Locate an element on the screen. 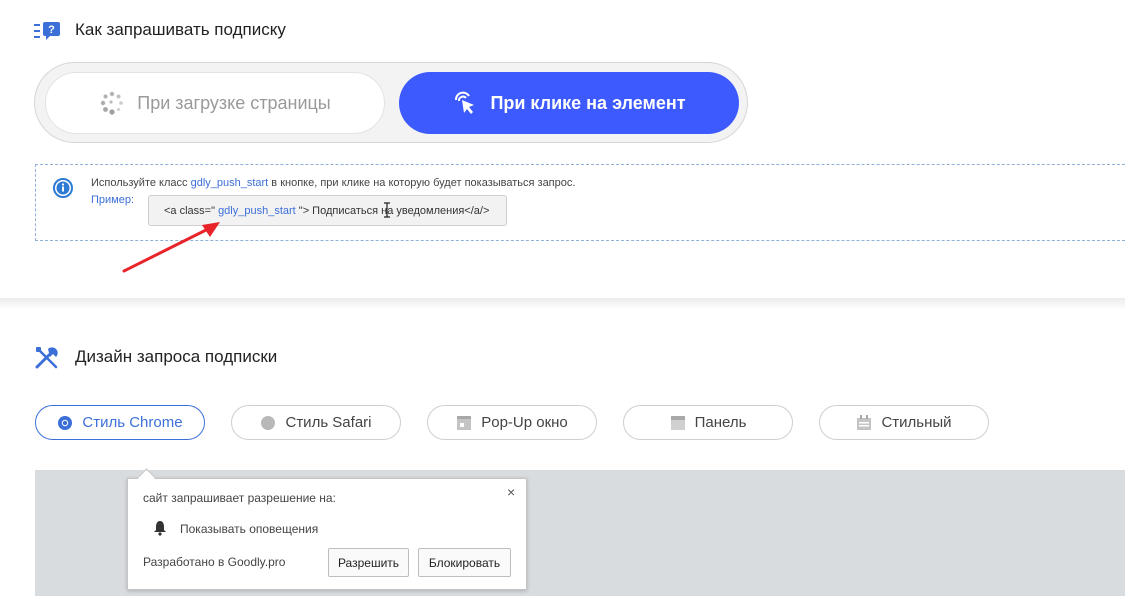 The height and width of the screenshot is (596, 1125). info-class-name: gdly_push_start is located at coordinates (229, 183).